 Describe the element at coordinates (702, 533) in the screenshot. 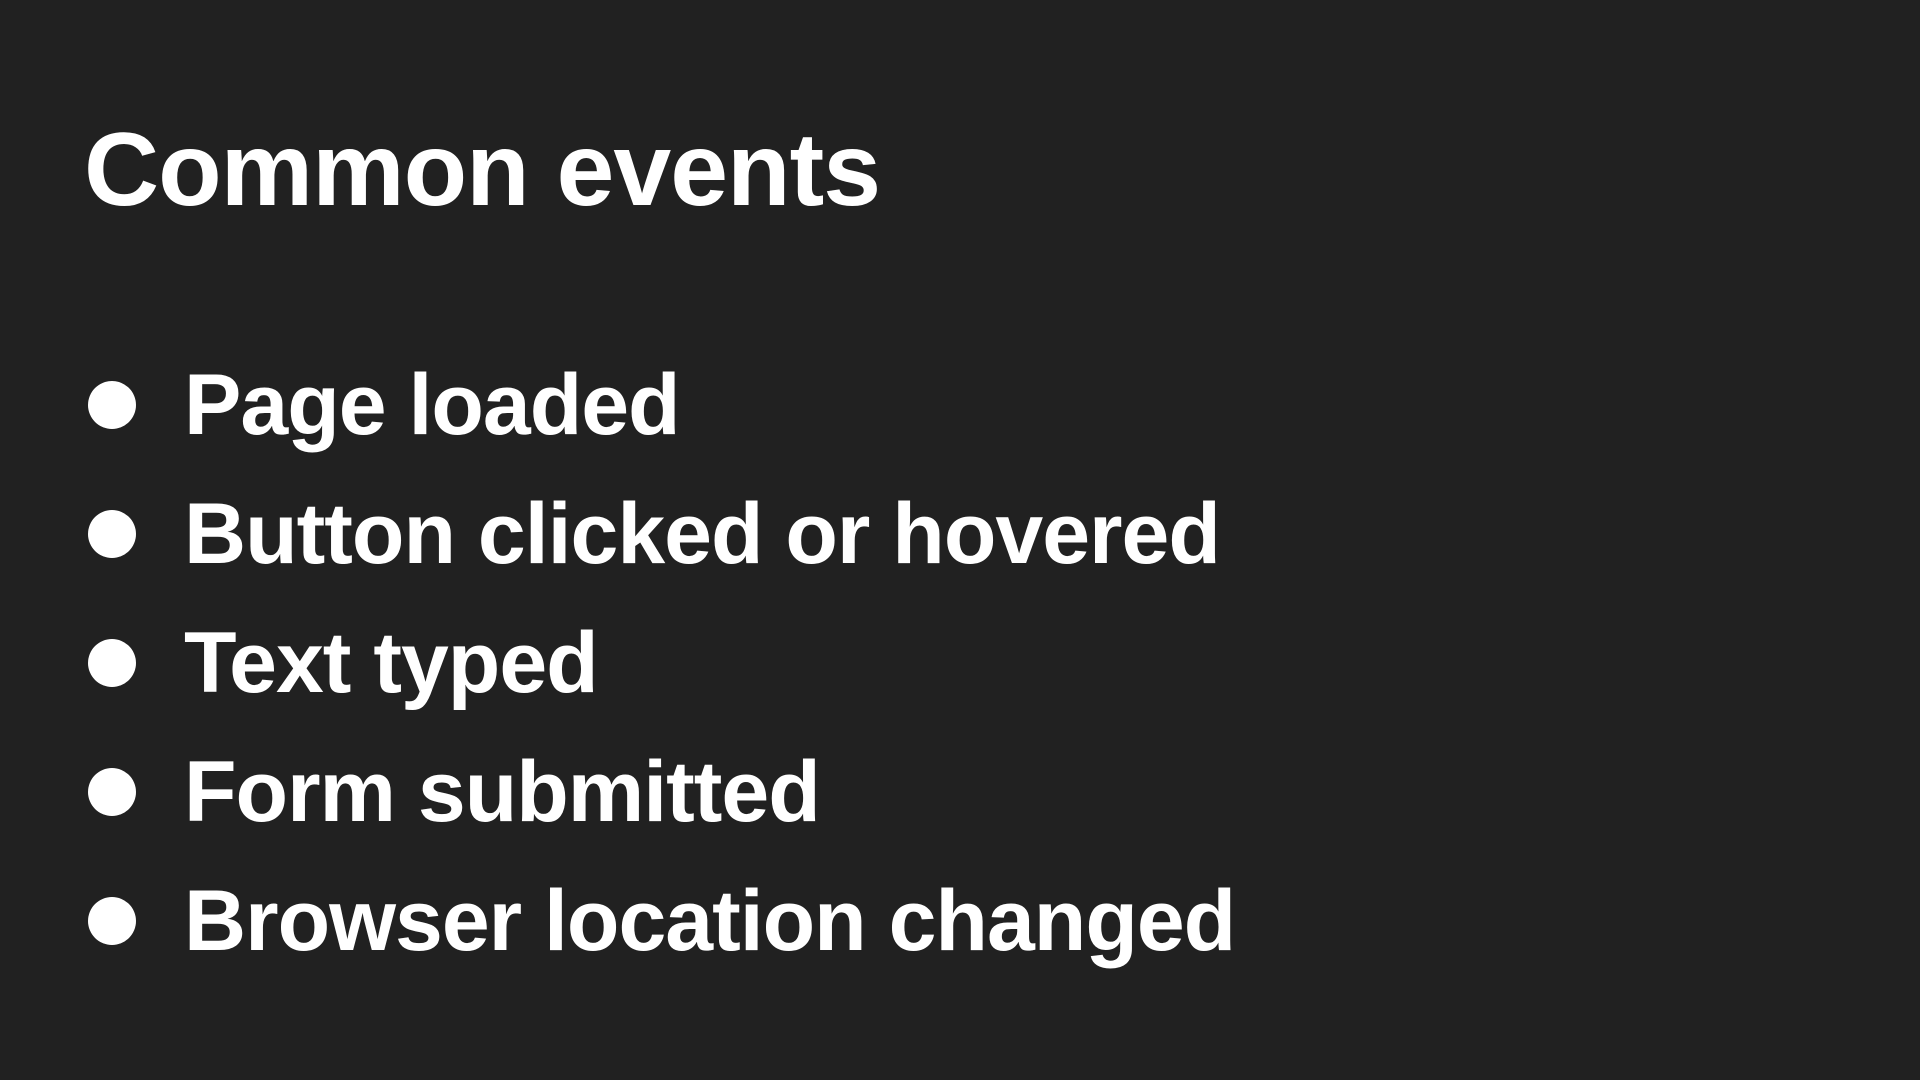

I see `bullet-text: Button clicked or hovered` at that location.